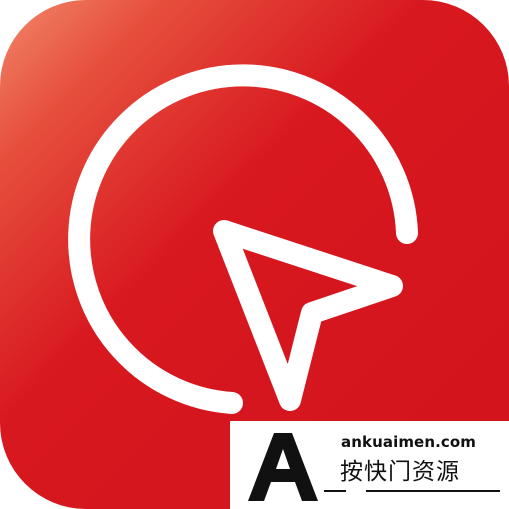 This screenshot has height=509, width=509. Describe the element at coordinates (283, 467) in the screenshot. I see `watermark-logo-icon` at that location.